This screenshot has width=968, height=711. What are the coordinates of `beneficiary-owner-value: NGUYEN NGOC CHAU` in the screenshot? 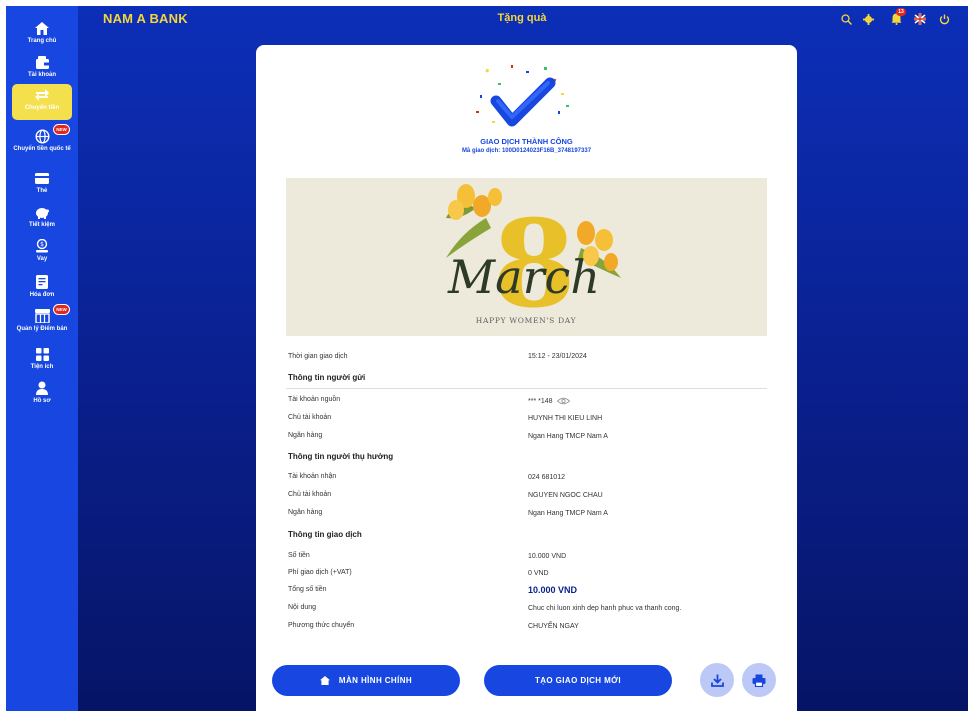 It's located at (565, 495).